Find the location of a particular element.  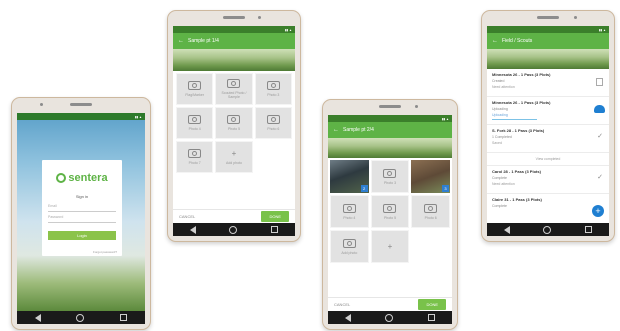

photo-tile: Photo 7 is located at coordinates (195, 157).